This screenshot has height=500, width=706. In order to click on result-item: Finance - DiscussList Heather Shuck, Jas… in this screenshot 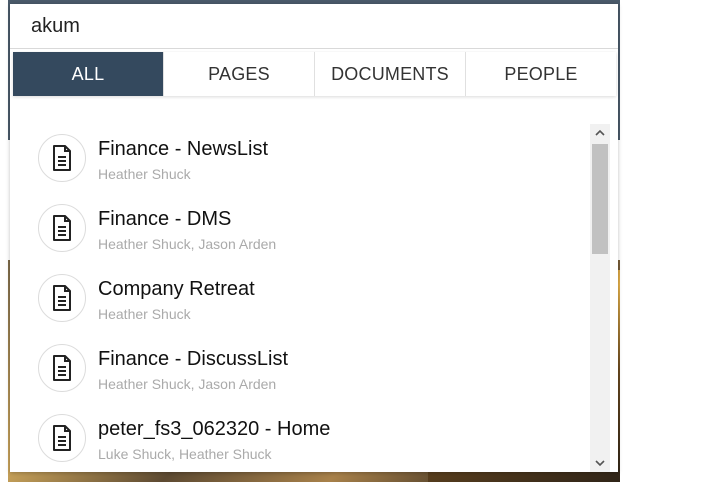, I will do `click(300, 371)`.